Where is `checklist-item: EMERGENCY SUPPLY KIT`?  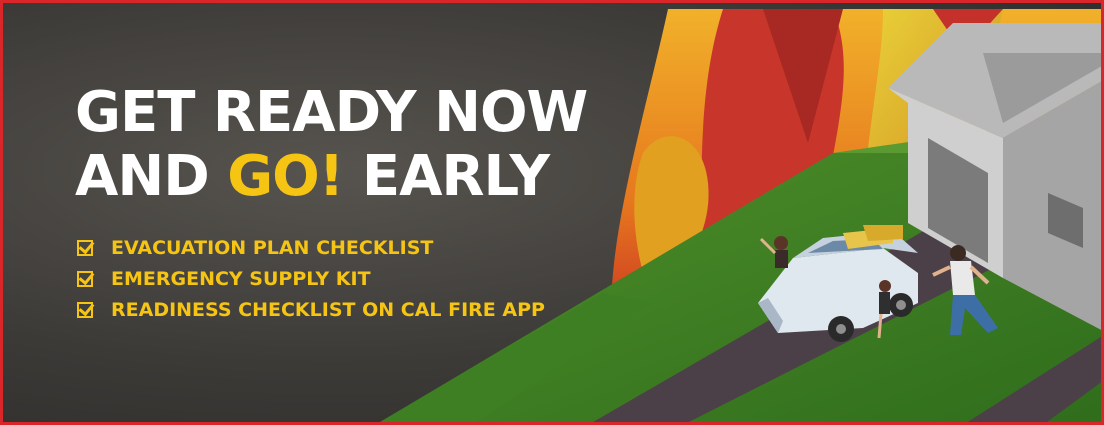 checklist-item: EMERGENCY SUPPLY KIT is located at coordinates (311, 278).